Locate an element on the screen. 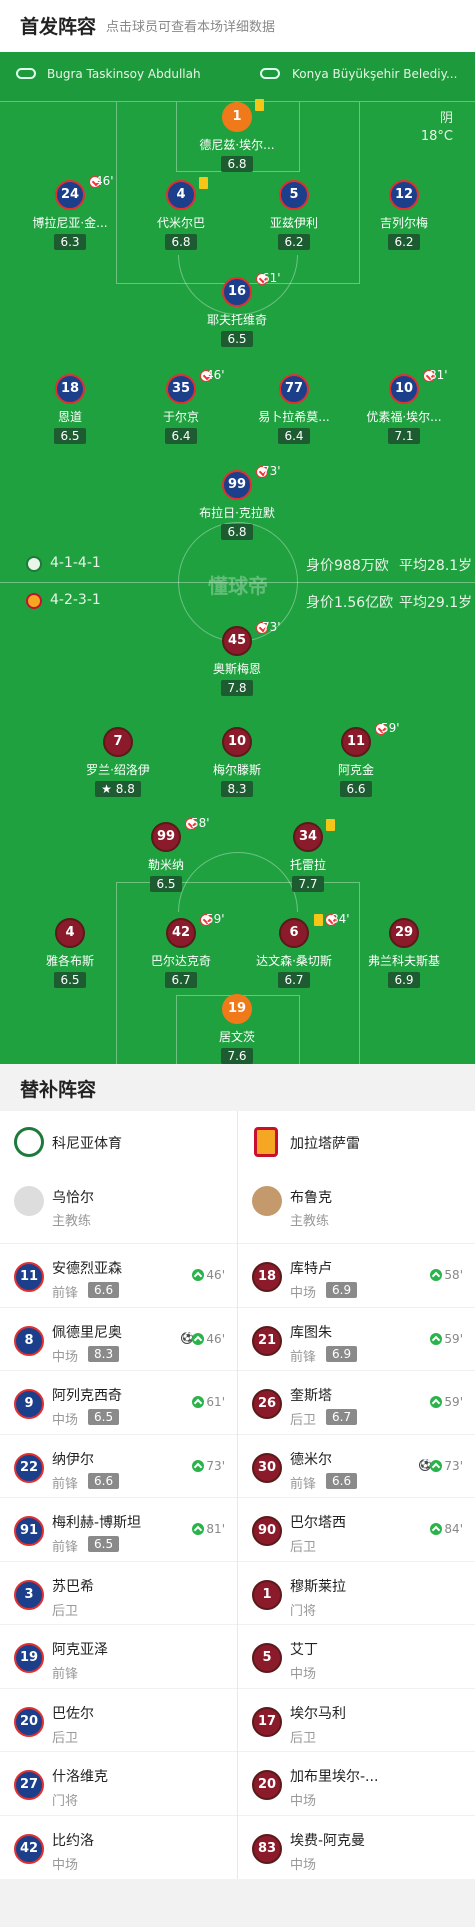 This screenshot has height=1927, width=475. sub-number: 22 is located at coordinates (29, 1467).